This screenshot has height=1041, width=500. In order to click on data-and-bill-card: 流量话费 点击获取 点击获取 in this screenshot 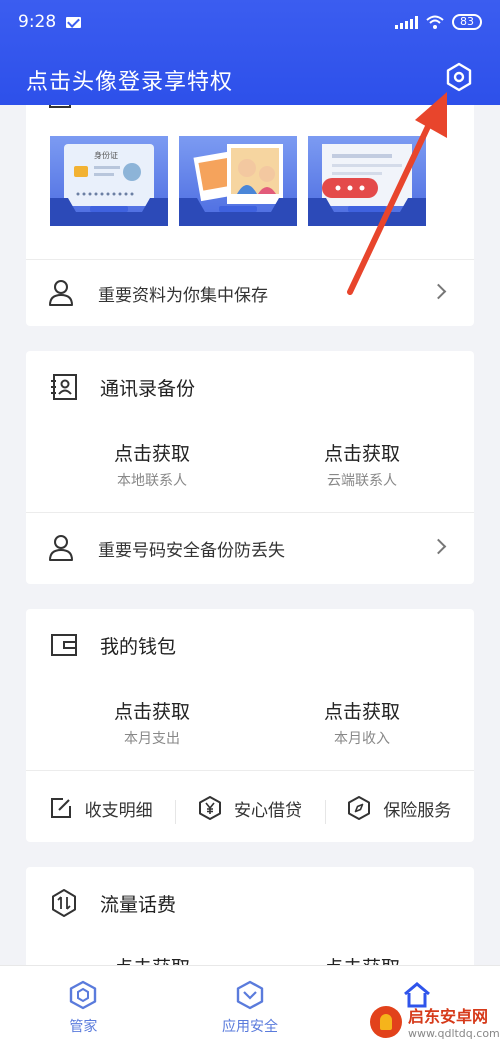, I will do `click(250, 916)`.